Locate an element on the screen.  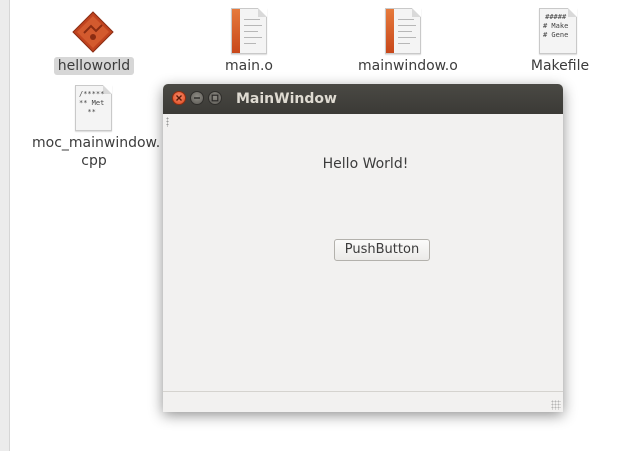
desktop-icon-helloworld: helloworld is located at coordinates (94, 43).